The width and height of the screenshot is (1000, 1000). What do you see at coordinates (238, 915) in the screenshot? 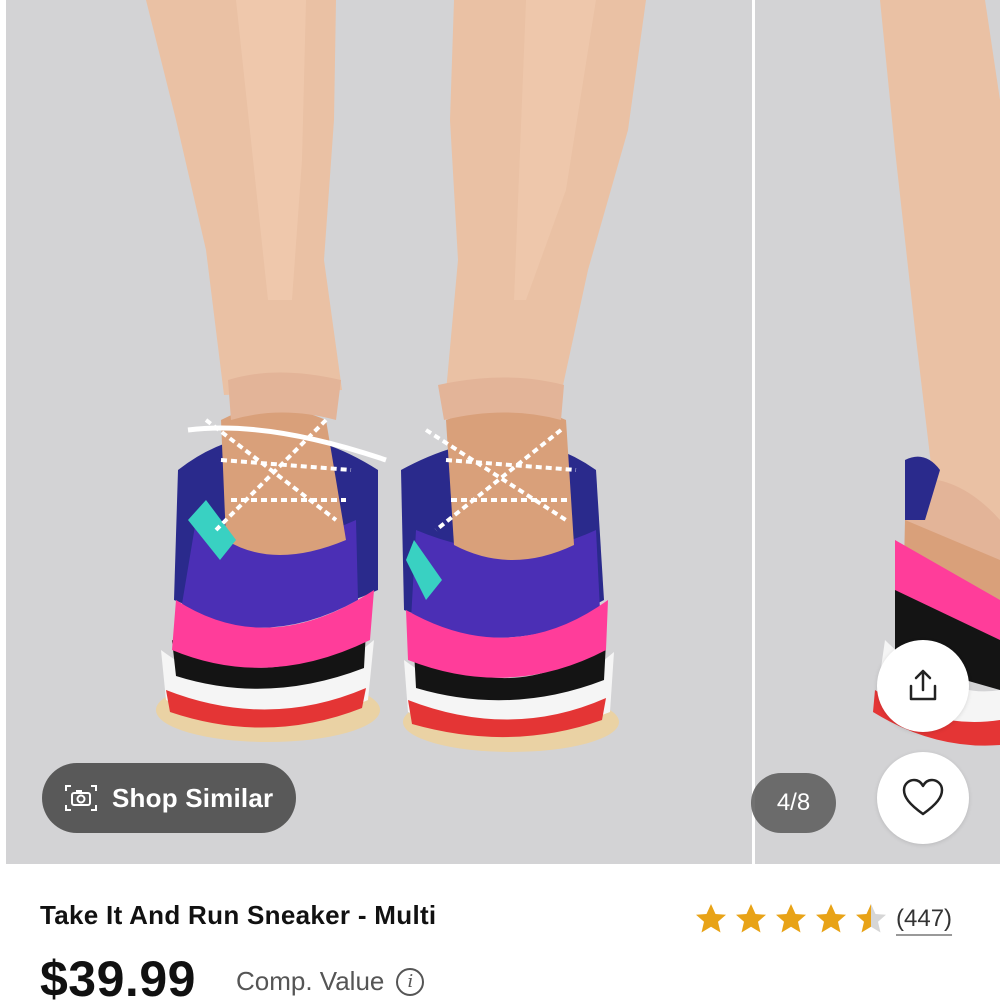
I see `product-title: Take It And Run Sneaker - Multi` at bounding box center [238, 915].